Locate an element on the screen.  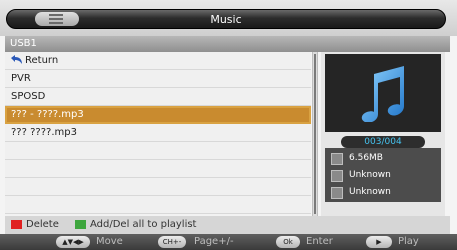
move-key-icon: ▲▼◀▶ is located at coordinates (73, 242).